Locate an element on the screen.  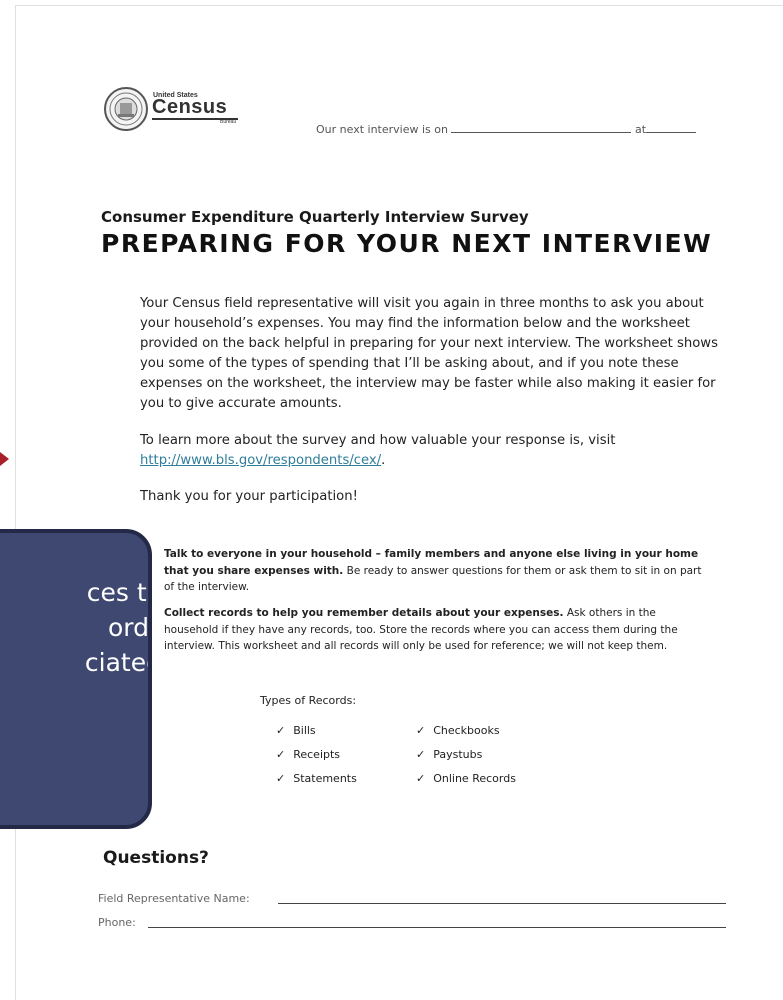
callout-line: ciated is located at coordinates (116, 662).